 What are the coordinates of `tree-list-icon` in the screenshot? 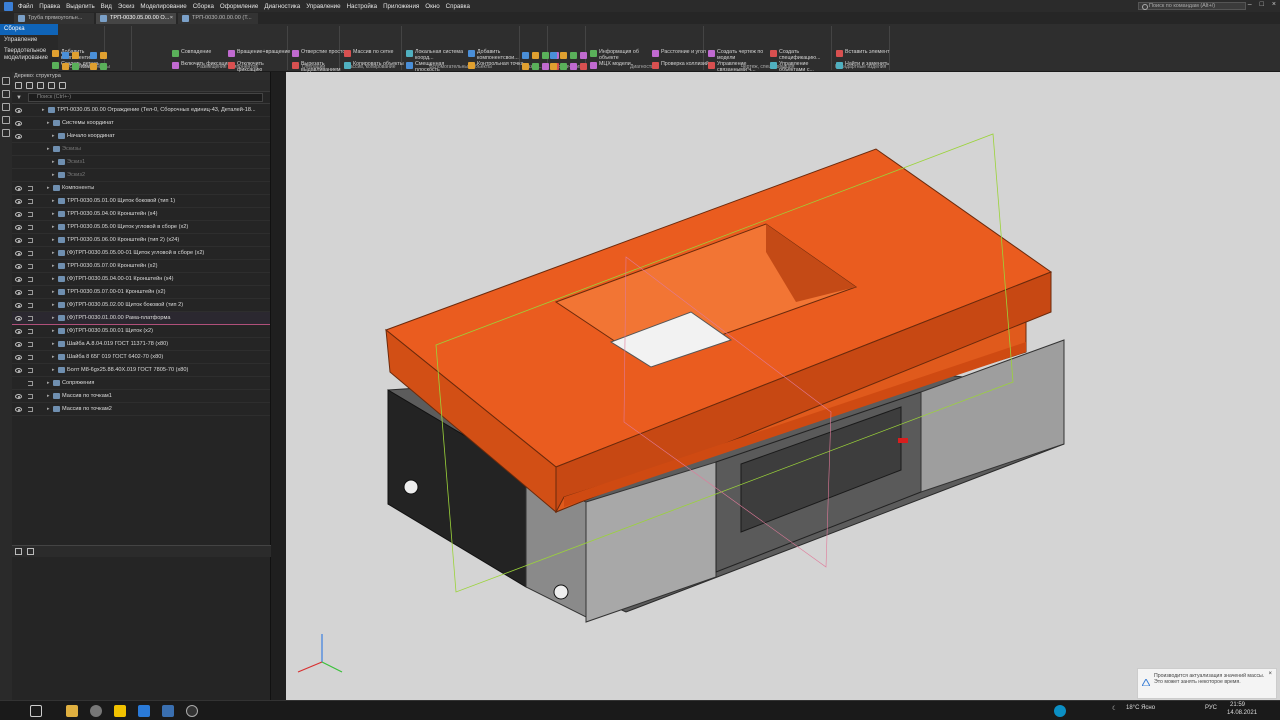 It's located at (29, 85).